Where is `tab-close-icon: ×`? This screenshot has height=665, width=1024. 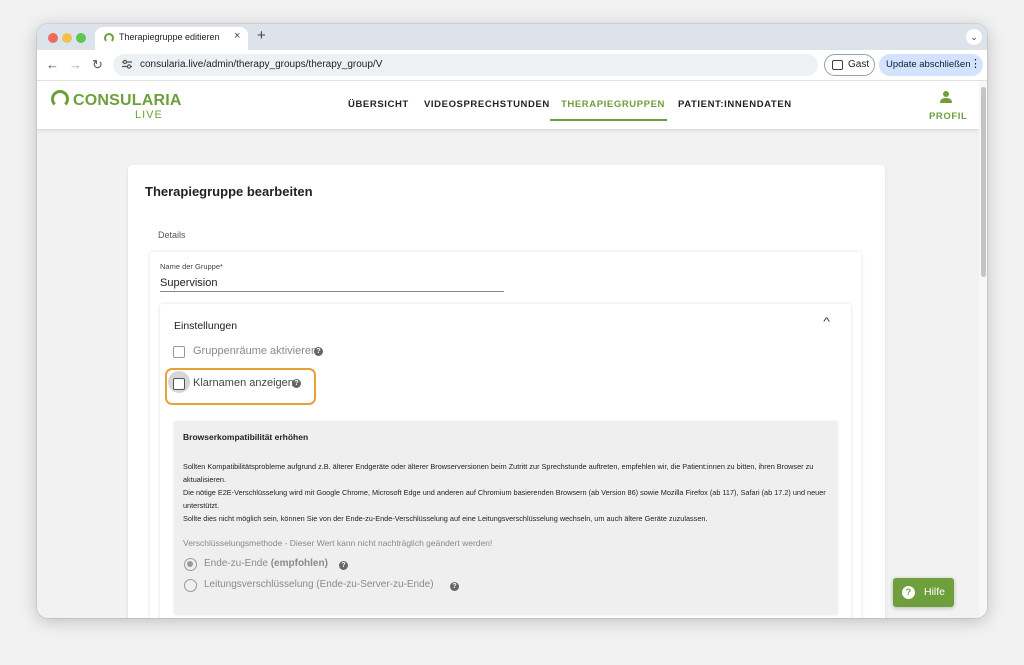 tab-close-icon: × is located at coordinates (237, 36).